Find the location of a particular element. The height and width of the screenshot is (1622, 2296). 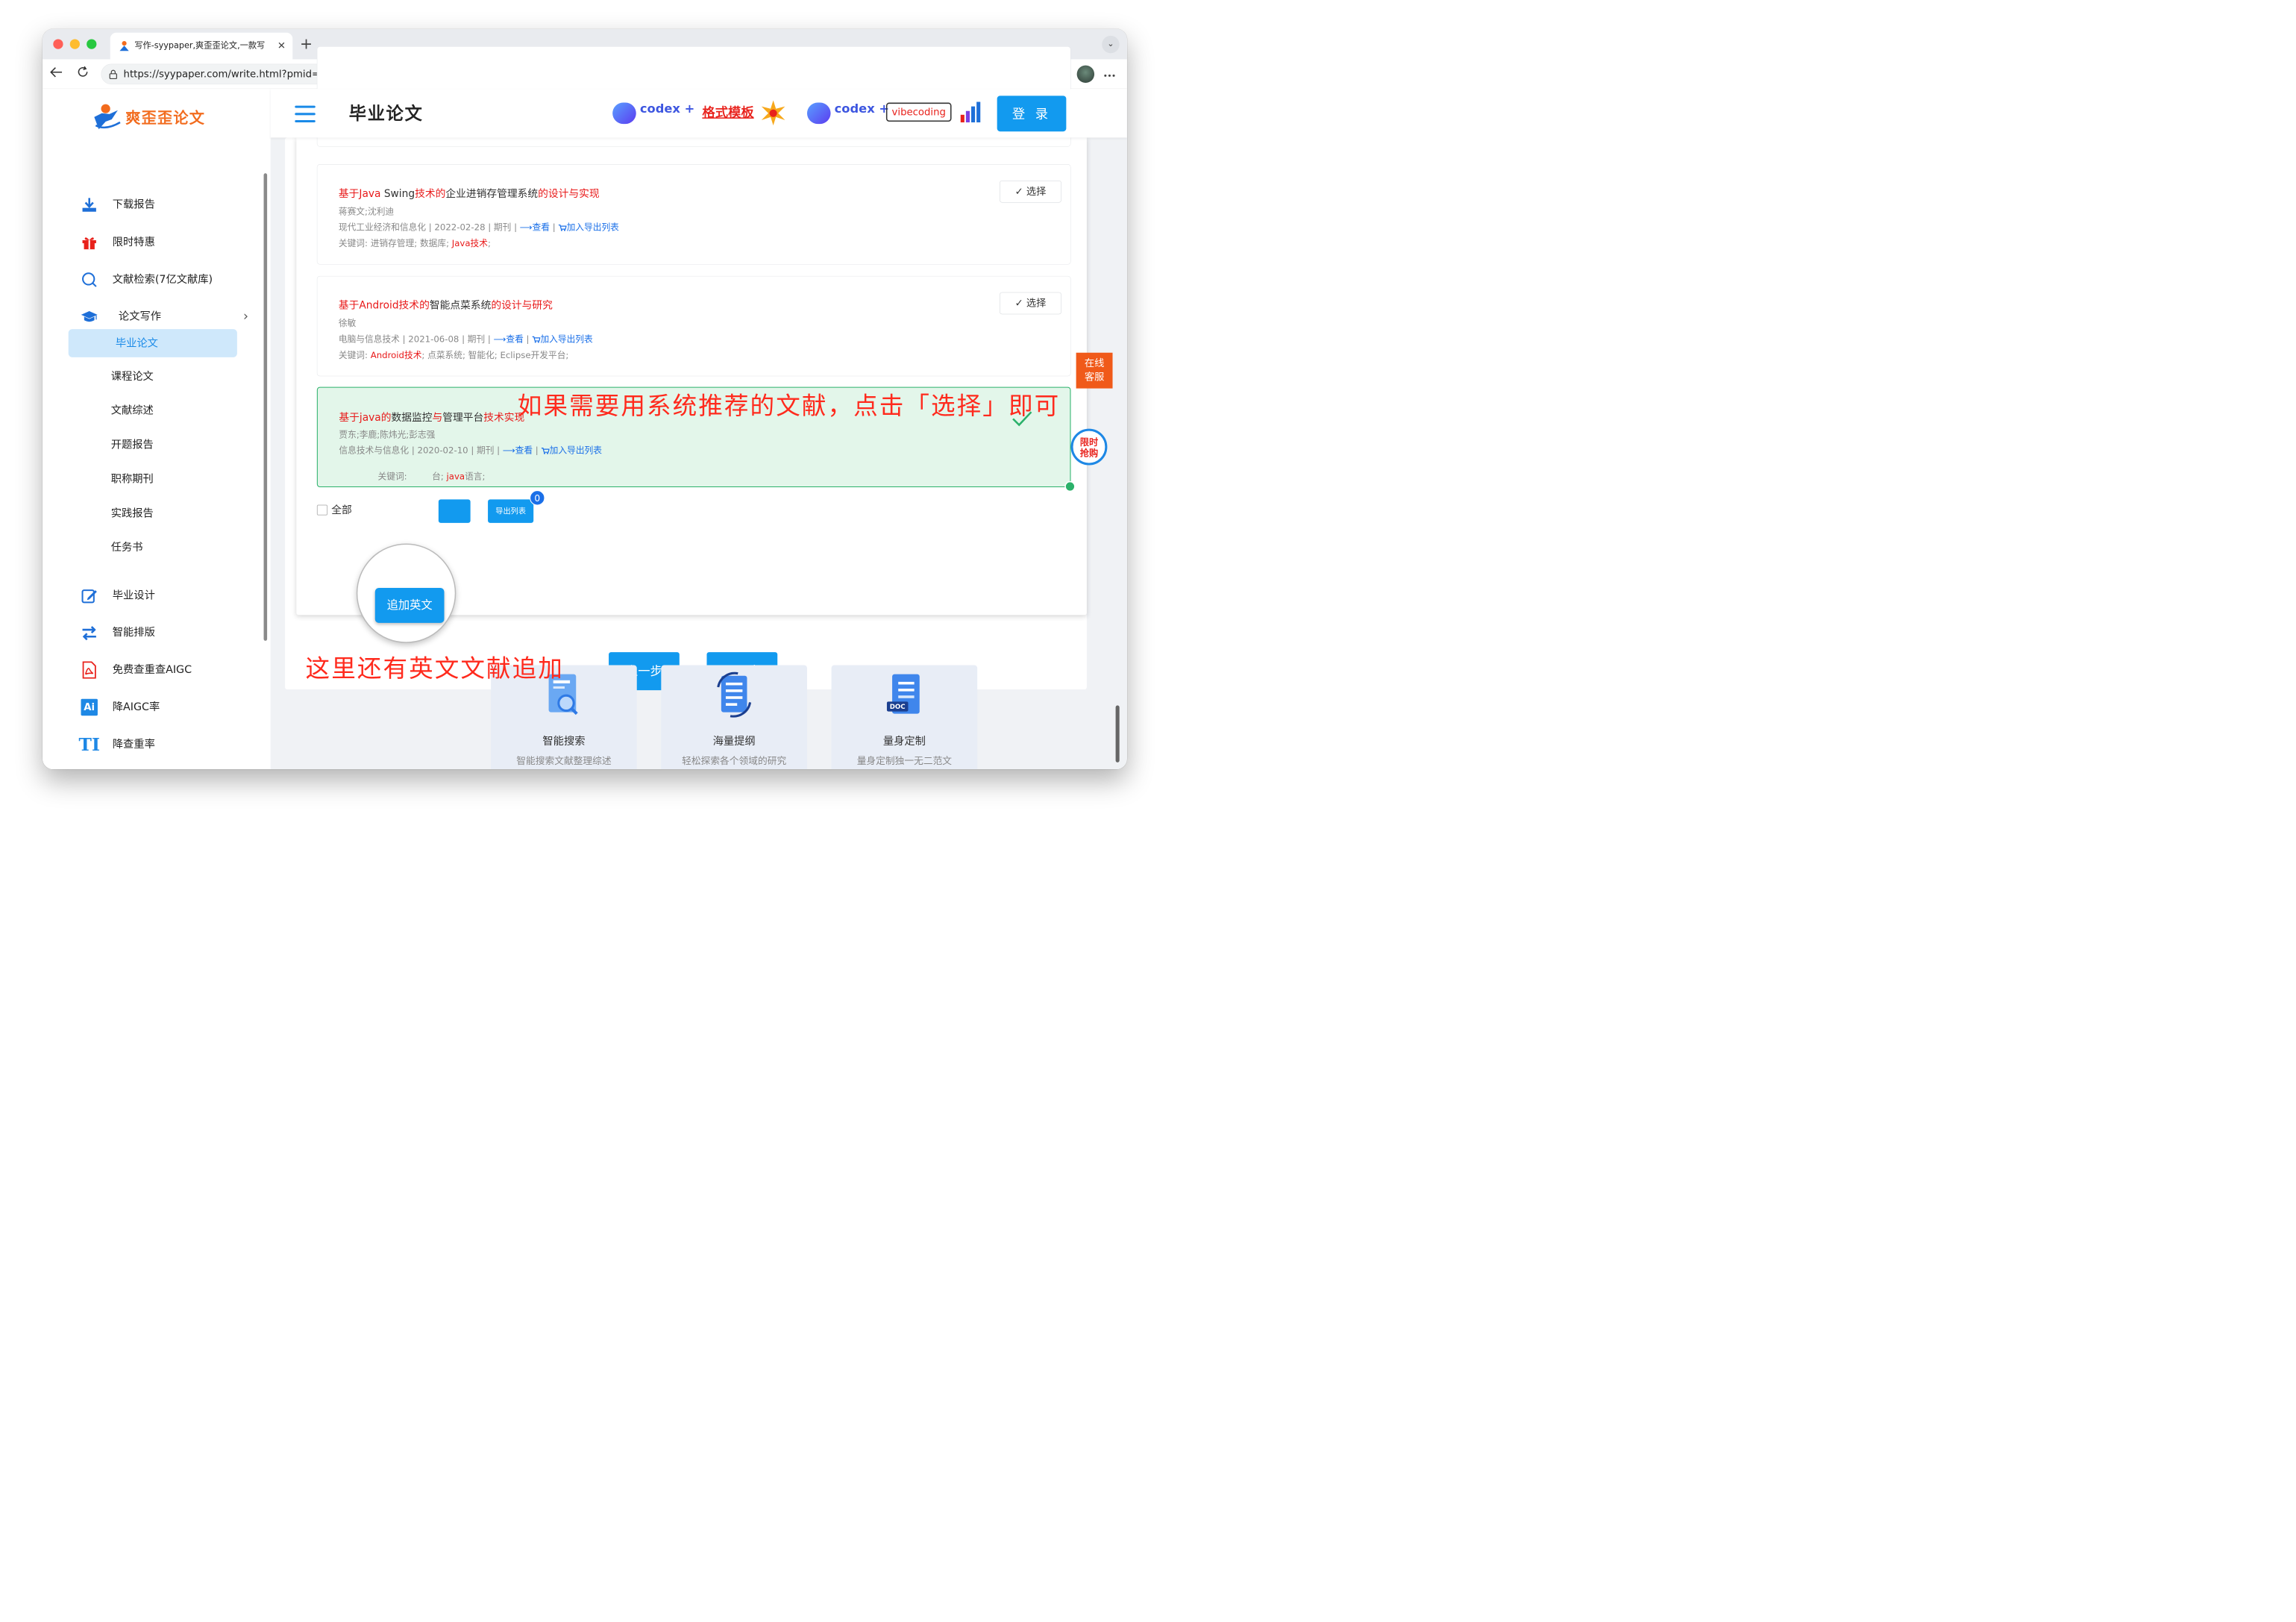

title-part: 与 is located at coordinates (437, 417).